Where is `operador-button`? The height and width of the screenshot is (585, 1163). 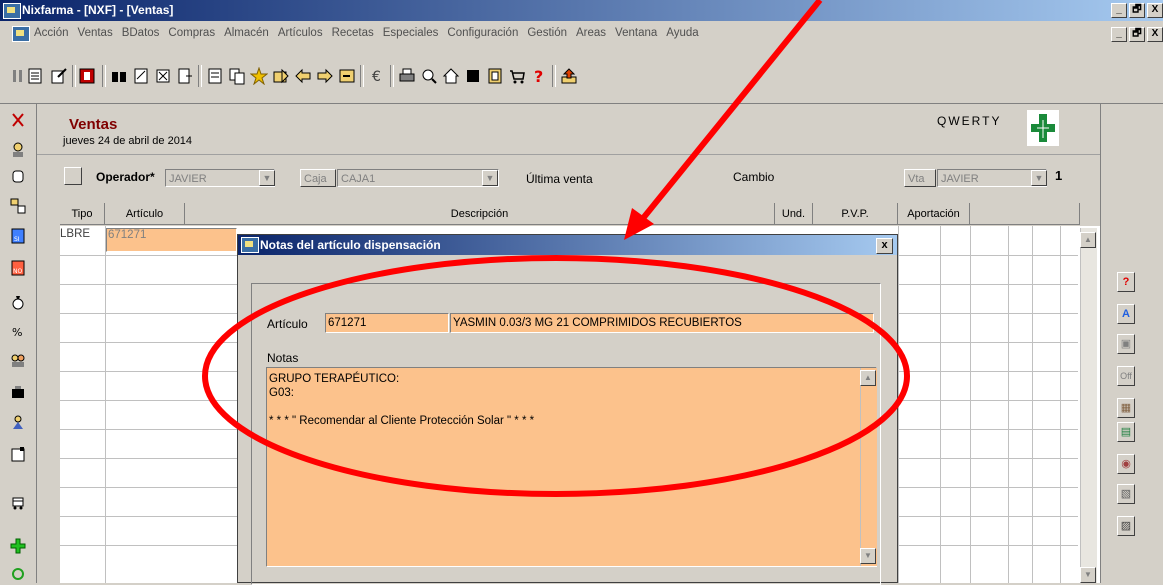
operador-button is located at coordinates (73, 176).